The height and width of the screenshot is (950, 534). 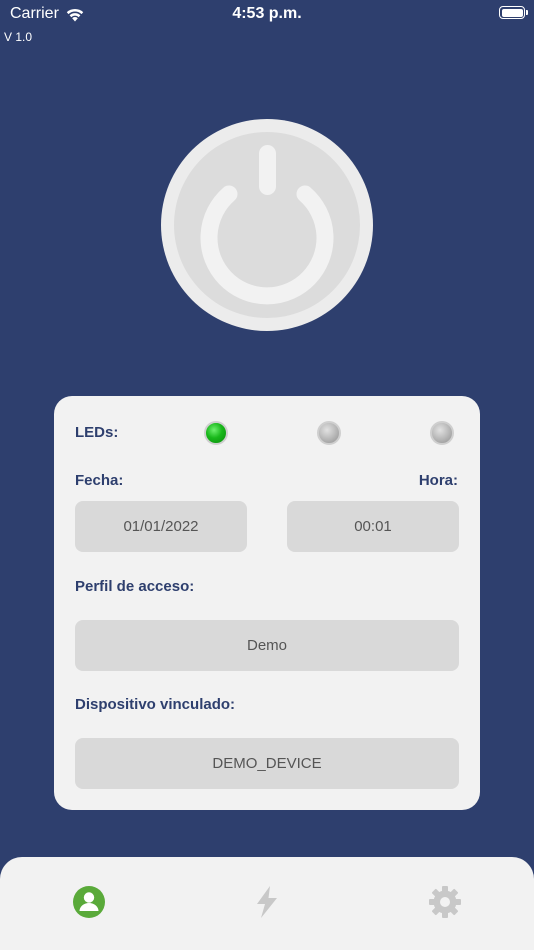 I want to click on date-label: Fecha:, so click(x=99, y=480).